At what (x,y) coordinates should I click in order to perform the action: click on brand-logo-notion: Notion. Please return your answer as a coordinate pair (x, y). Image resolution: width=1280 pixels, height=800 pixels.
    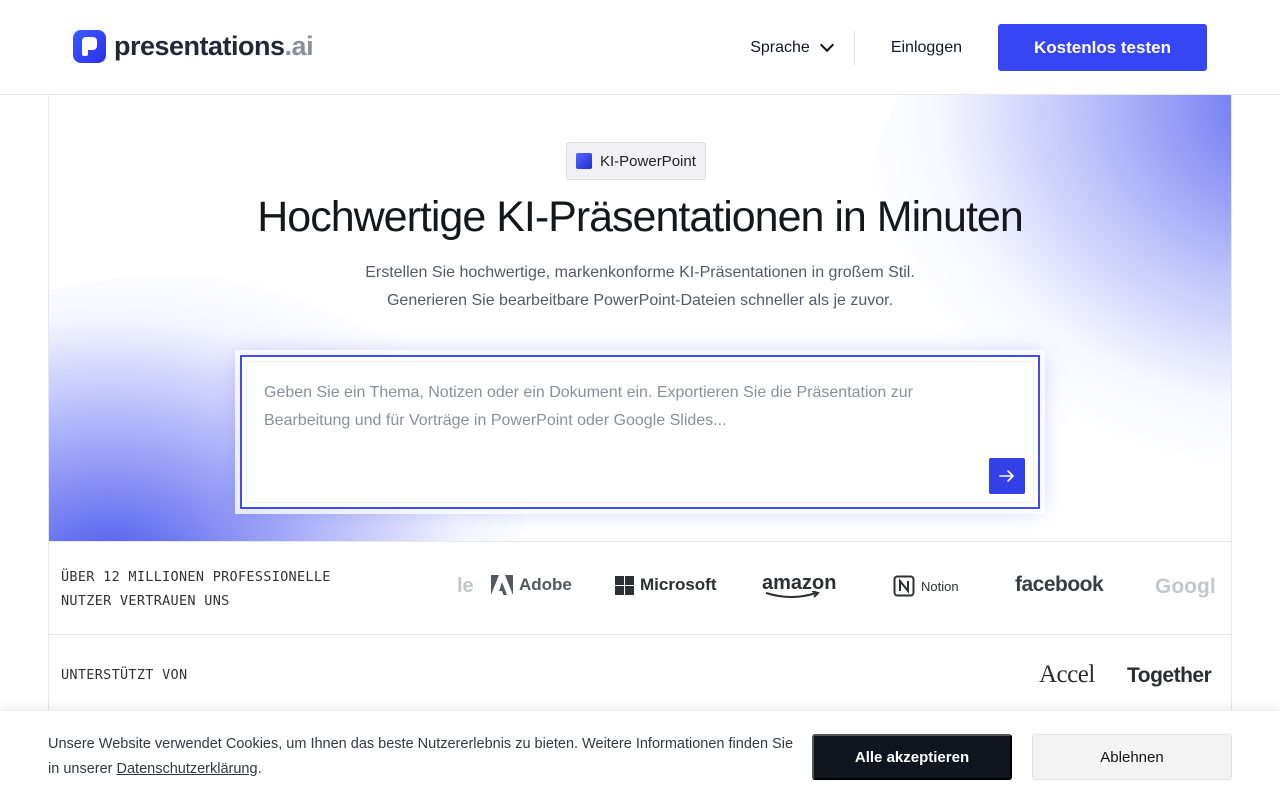
    Looking at the image, I should click on (926, 586).